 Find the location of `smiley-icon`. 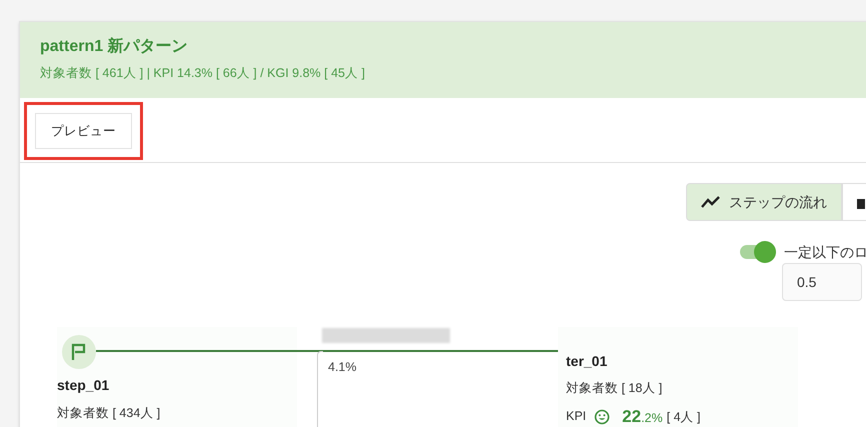

smiley-icon is located at coordinates (602, 416).